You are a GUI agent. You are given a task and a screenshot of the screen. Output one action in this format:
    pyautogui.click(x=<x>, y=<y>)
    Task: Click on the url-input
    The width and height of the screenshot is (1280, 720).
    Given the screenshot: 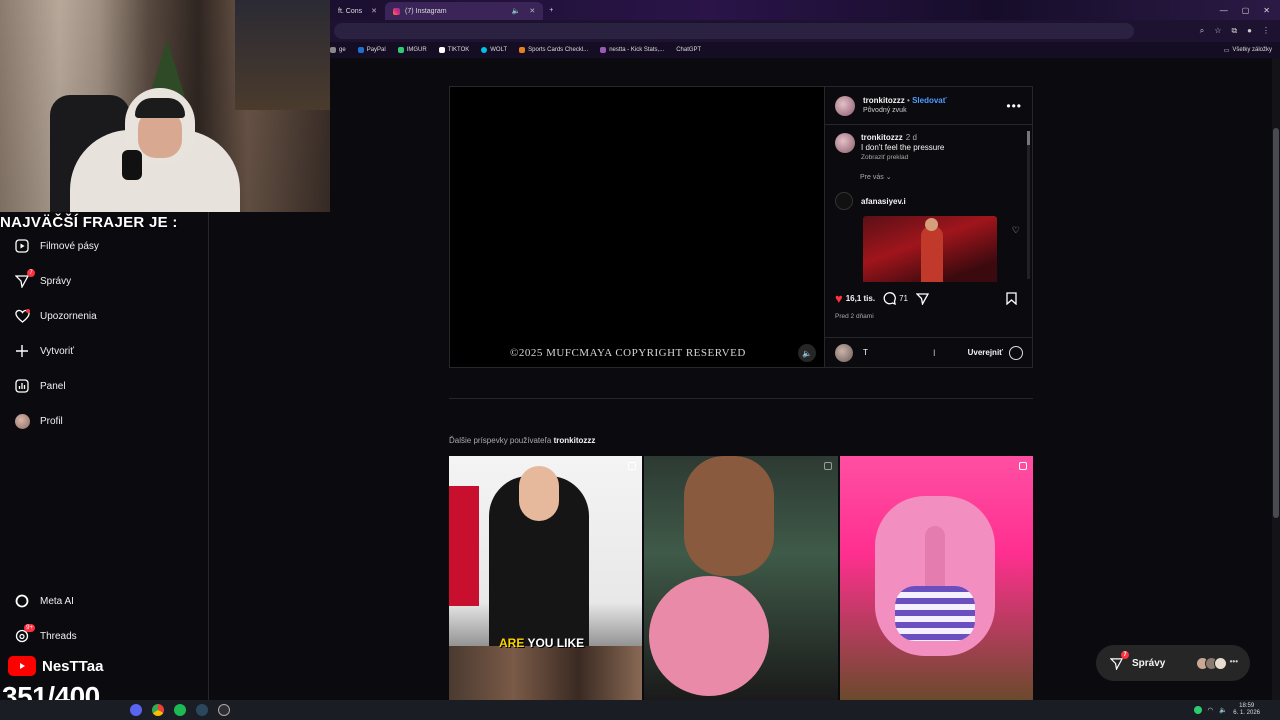 What is the action you would take?
    pyautogui.click(x=734, y=31)
    